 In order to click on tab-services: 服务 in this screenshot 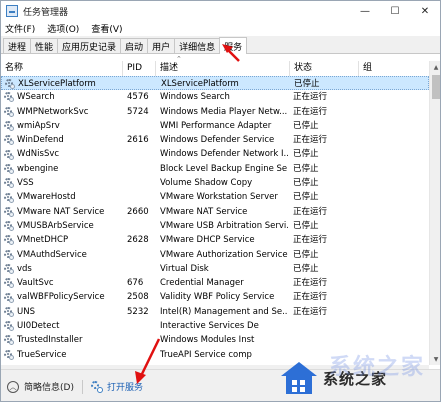, I will do `click(233, 45)`.